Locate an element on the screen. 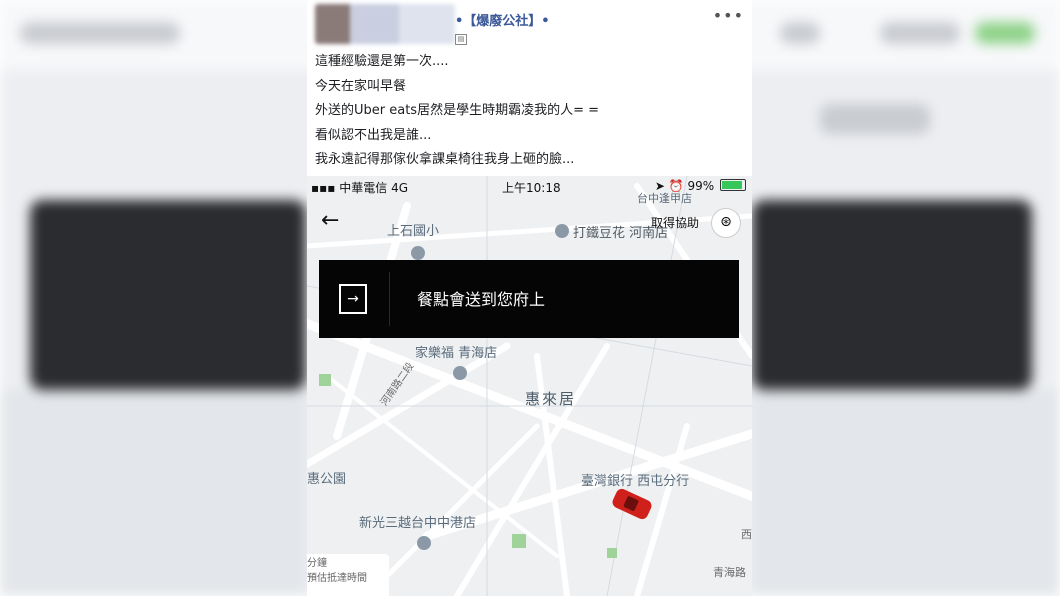  map-label: 惠來居 is located at coordinates (551, 399).